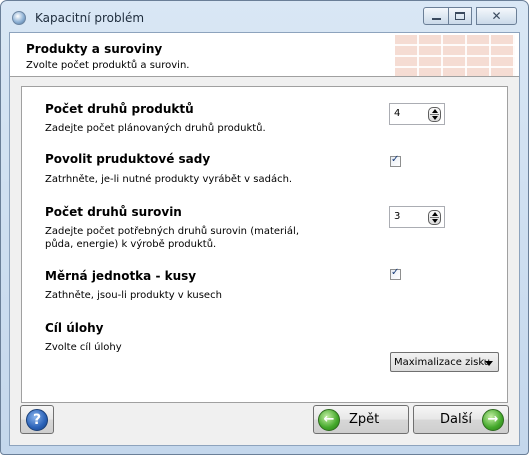  Describe the element at coordinates (493, 419) in the screenshot. I see `arrow-right-icon: →` at that location.